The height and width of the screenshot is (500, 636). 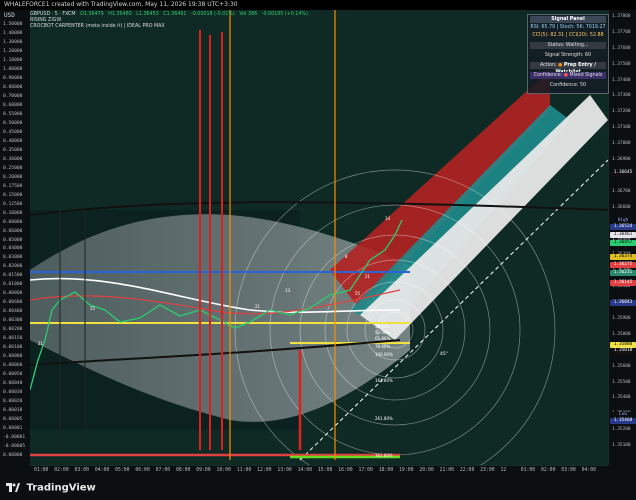 What do you see at coordinates (13, 258) in the screenshot?
I see `left-axis-tick: 0.03000` at bounding box center [13, 258].